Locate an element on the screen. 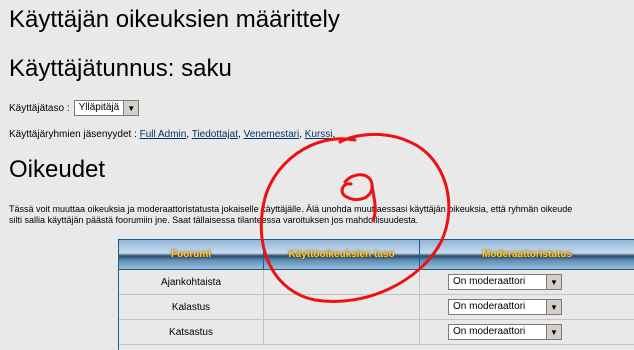 This screenshot has width=634, height=350. forum-name: Kalastus is located at coordinates (191, 307).